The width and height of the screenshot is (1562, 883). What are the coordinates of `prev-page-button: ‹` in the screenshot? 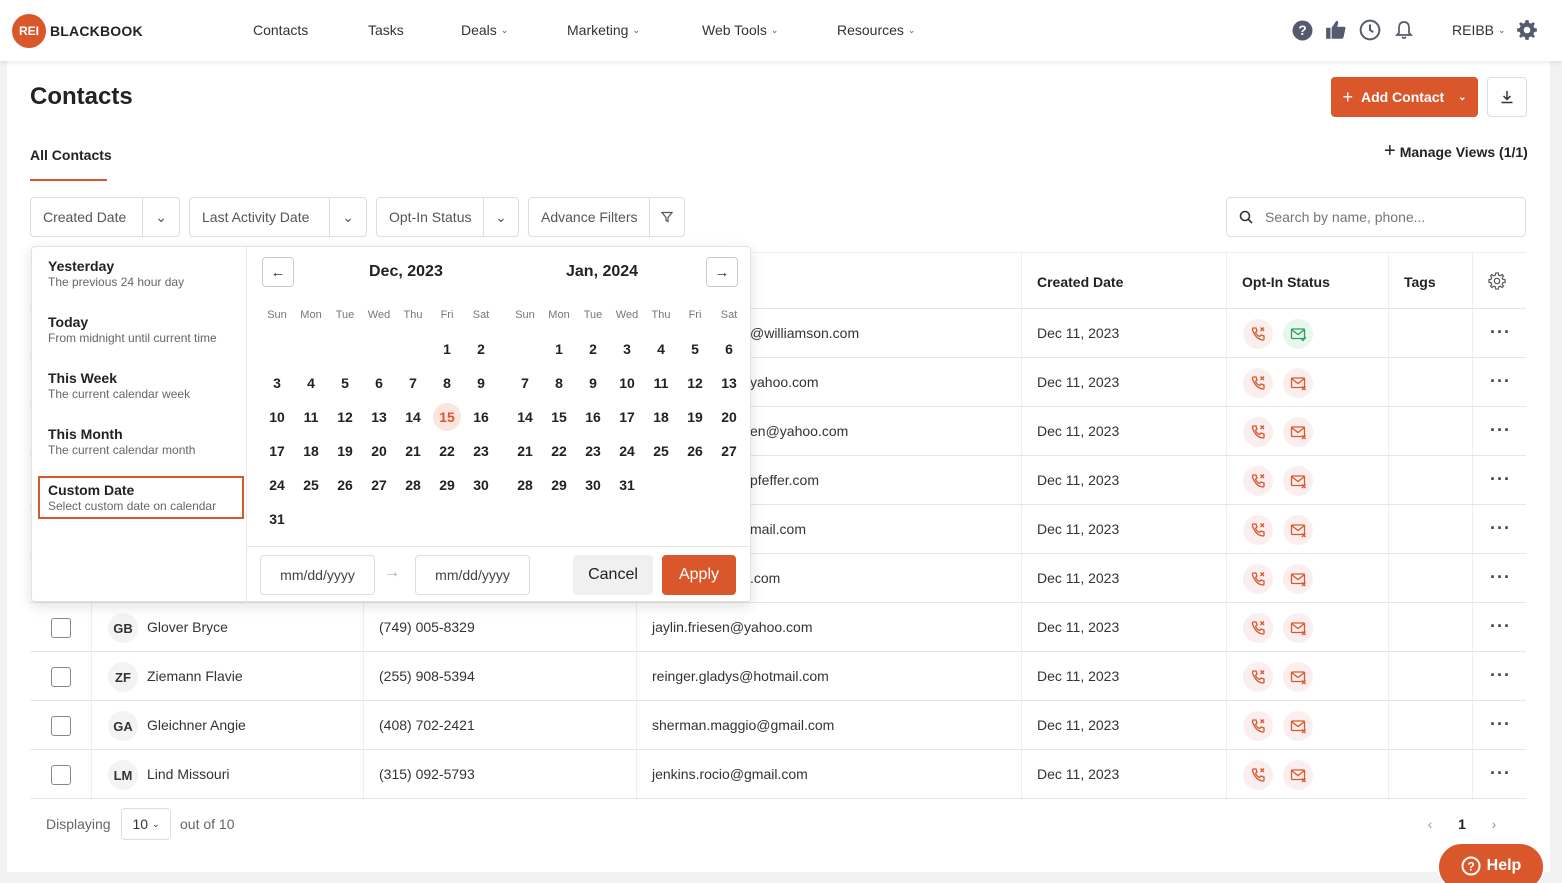 It's located at (1430, 824).